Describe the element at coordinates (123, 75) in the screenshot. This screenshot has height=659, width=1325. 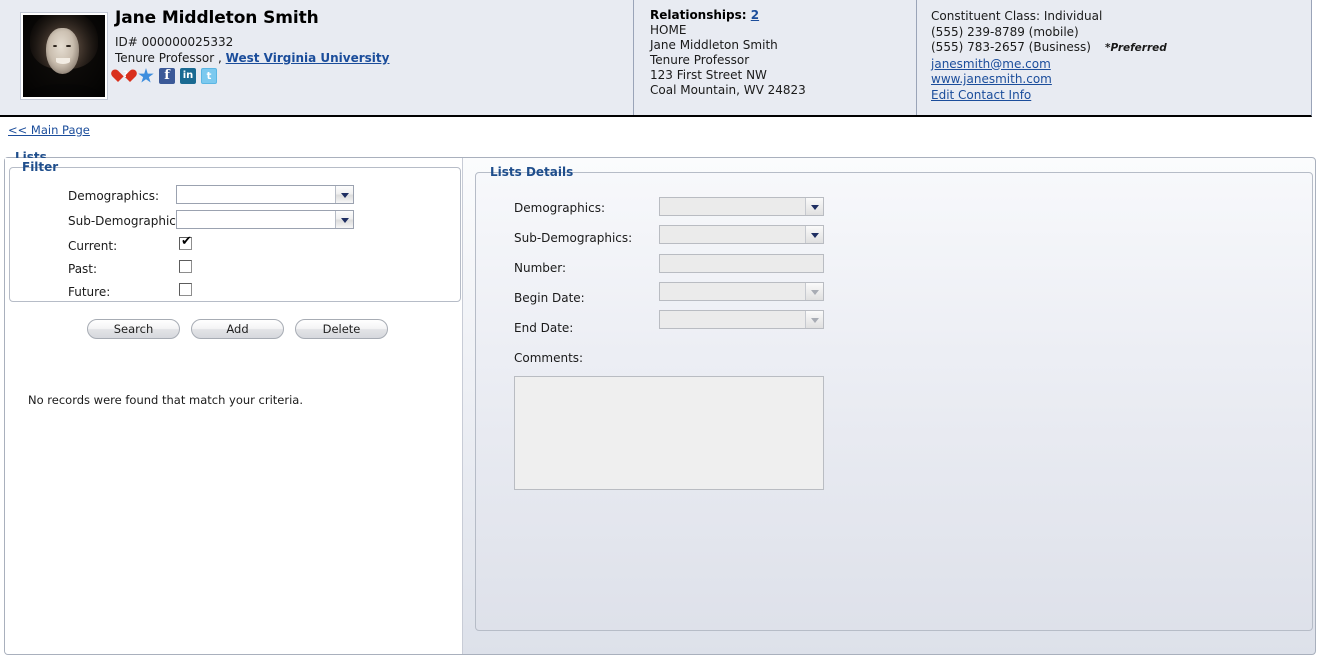
I see `heart-question-icon: ?` at that location.